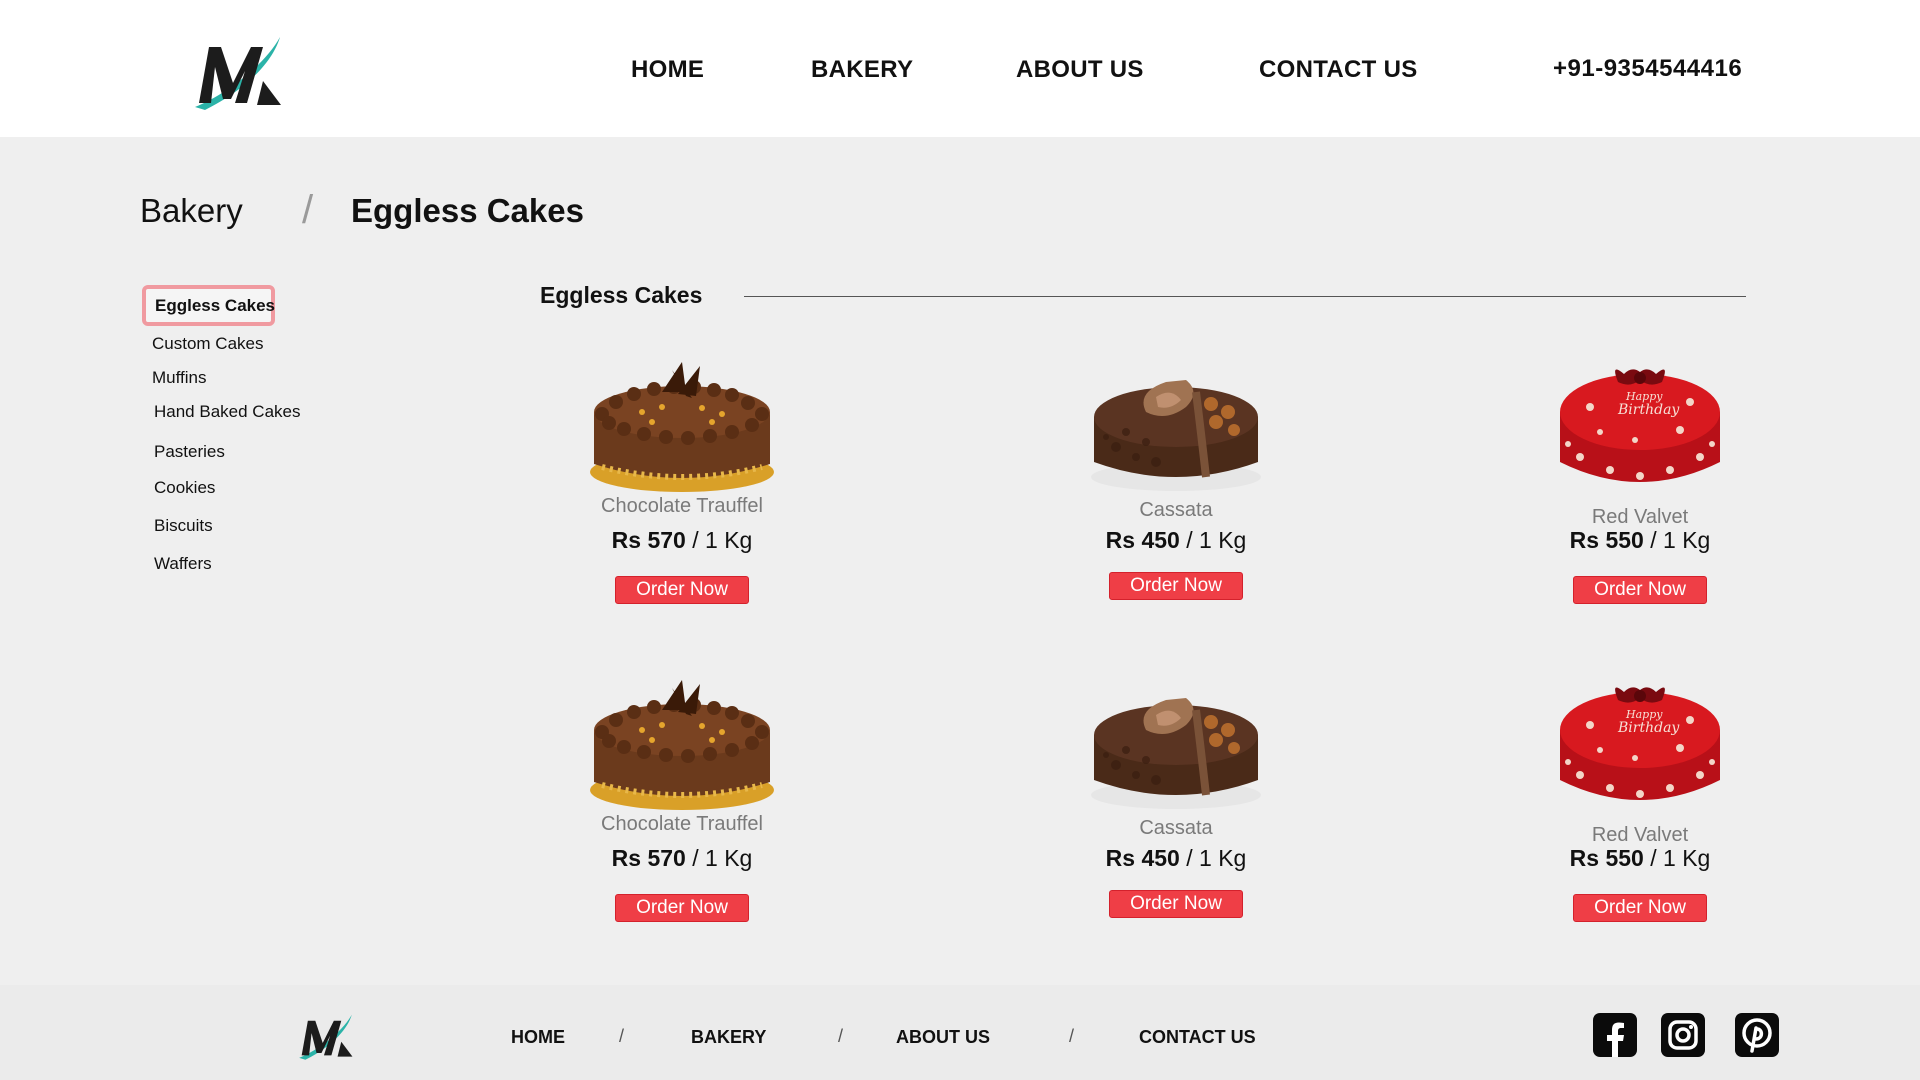 The width and height of the screenshot is (1920, 1080). I want to click on breadcrumb-bakery: Bakery, so click(191, 211).